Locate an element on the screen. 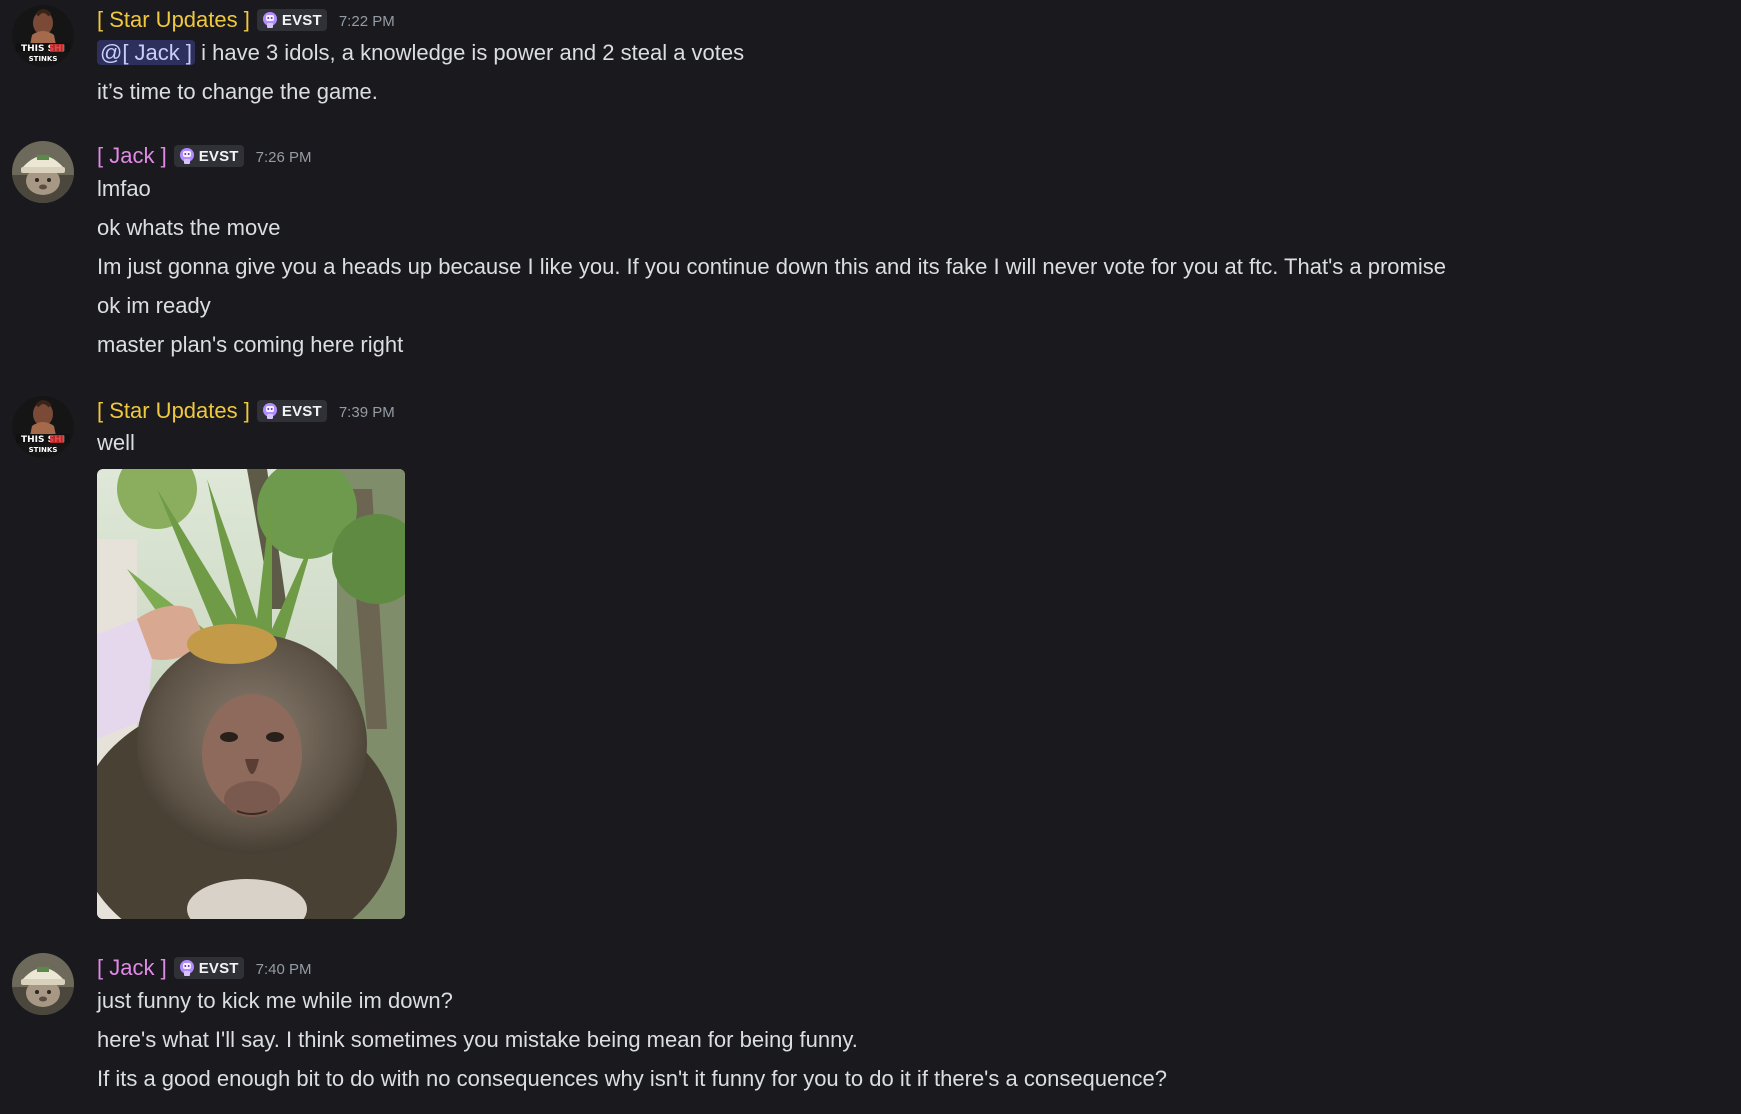 This screenshot has height=1114, width=1741. message-header: [ Jack ] EVST 7:40 PM is located at coordinates (204, 968).